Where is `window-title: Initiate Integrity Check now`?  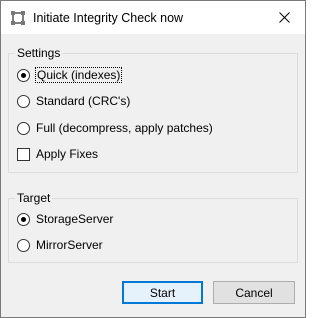
window-title: Initiate Integrity Check now is located at coordinates (108, 18).